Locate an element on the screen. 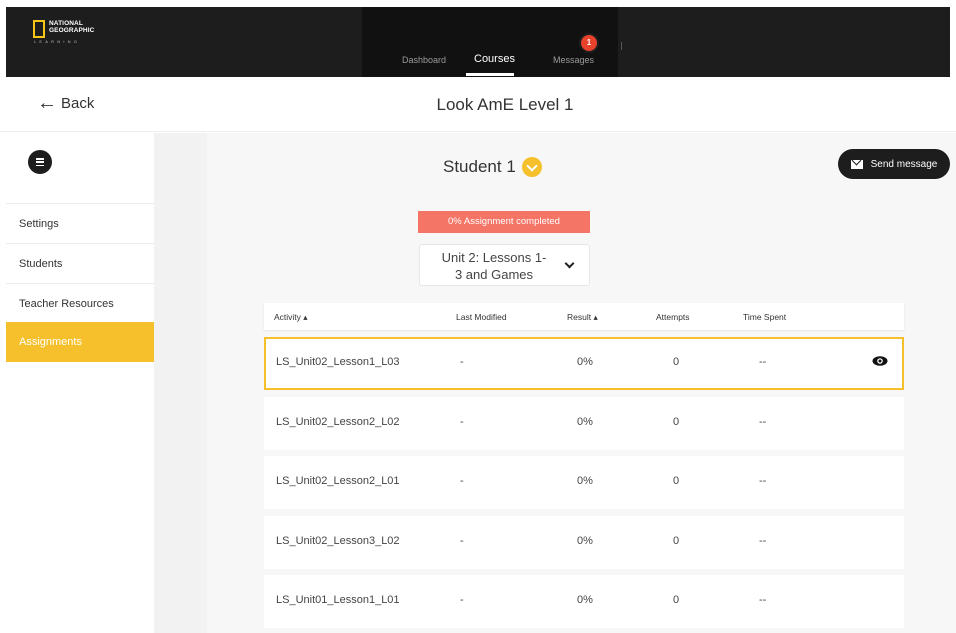  table-row: LS_Unit02_Lesson2_L01 - 0% 0 -- is located at coordinates (584, 482).